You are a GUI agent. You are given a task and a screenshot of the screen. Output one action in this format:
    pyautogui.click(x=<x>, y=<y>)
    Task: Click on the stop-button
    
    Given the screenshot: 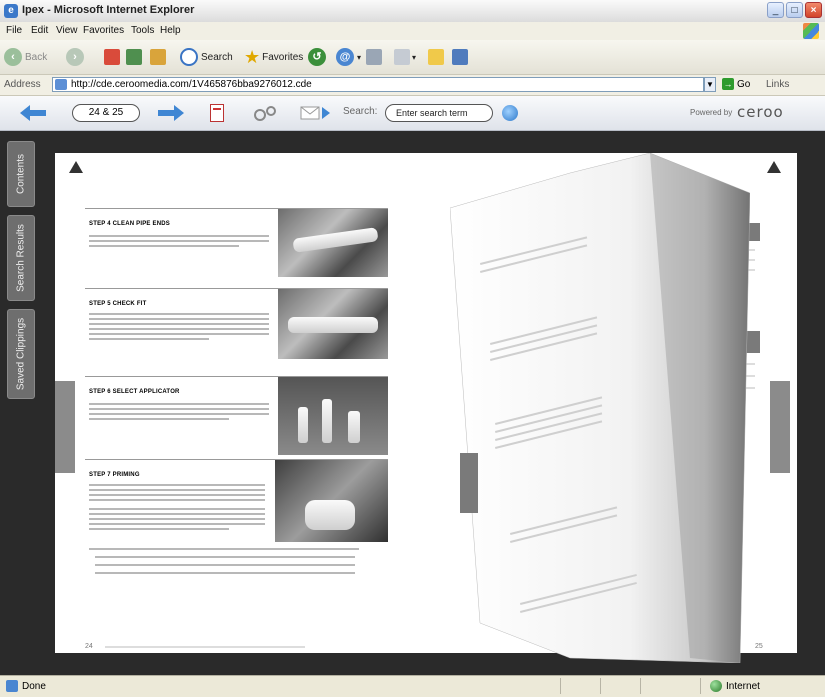 What is the action you would take?
    pyautogui.click(x=113, y=57)
    